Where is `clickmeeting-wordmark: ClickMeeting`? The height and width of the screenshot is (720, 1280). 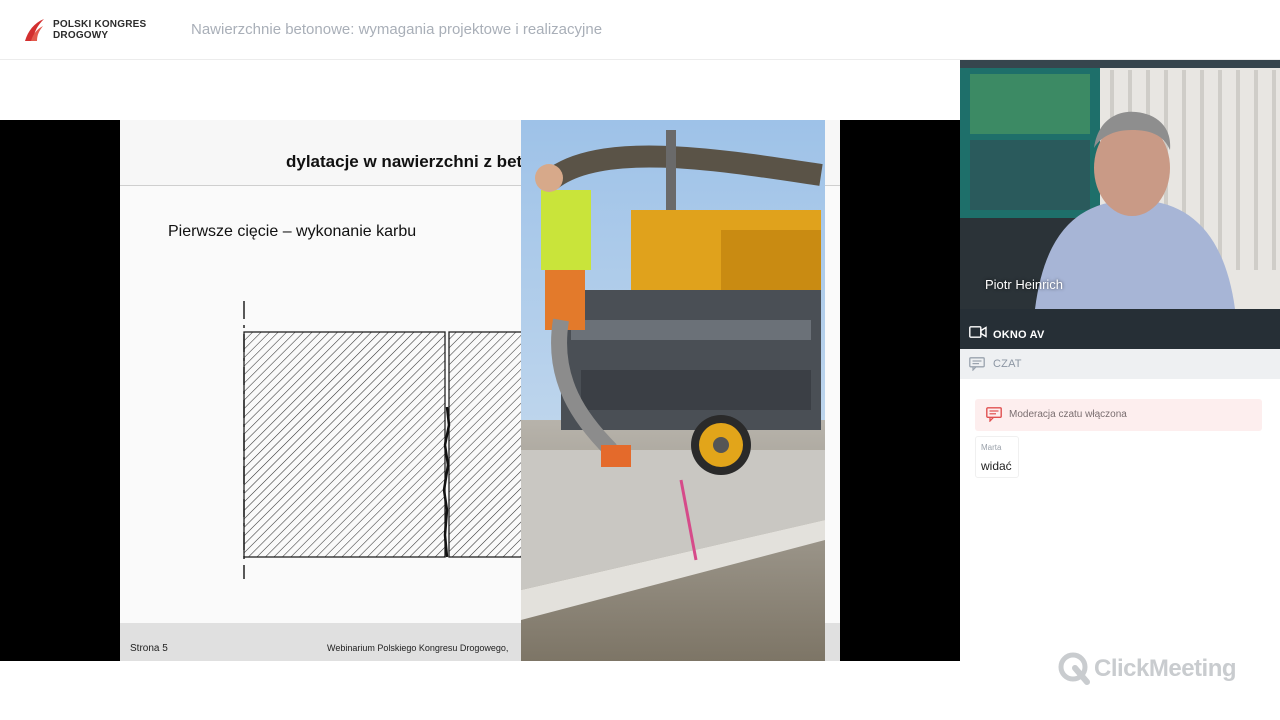
clickmeeting-wordmark: ClickMeeting is located at coordinates (1165, 668).